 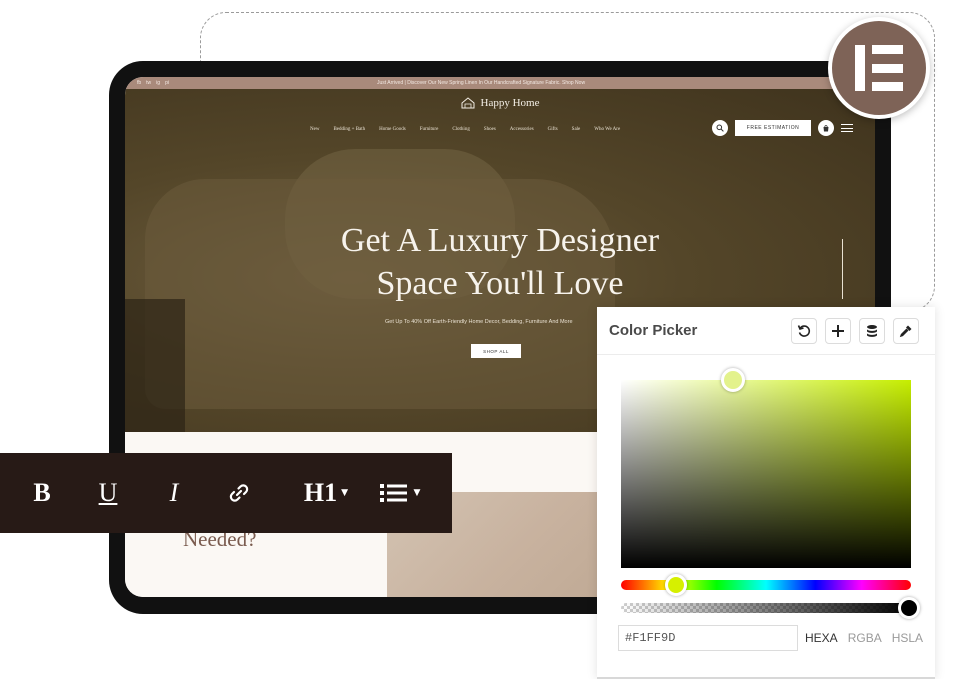 What do you see at coordinates (392, 129) in the screenshot?
I see `nav-item-home-goods: Home Goods` at bounding box center [392, 129].